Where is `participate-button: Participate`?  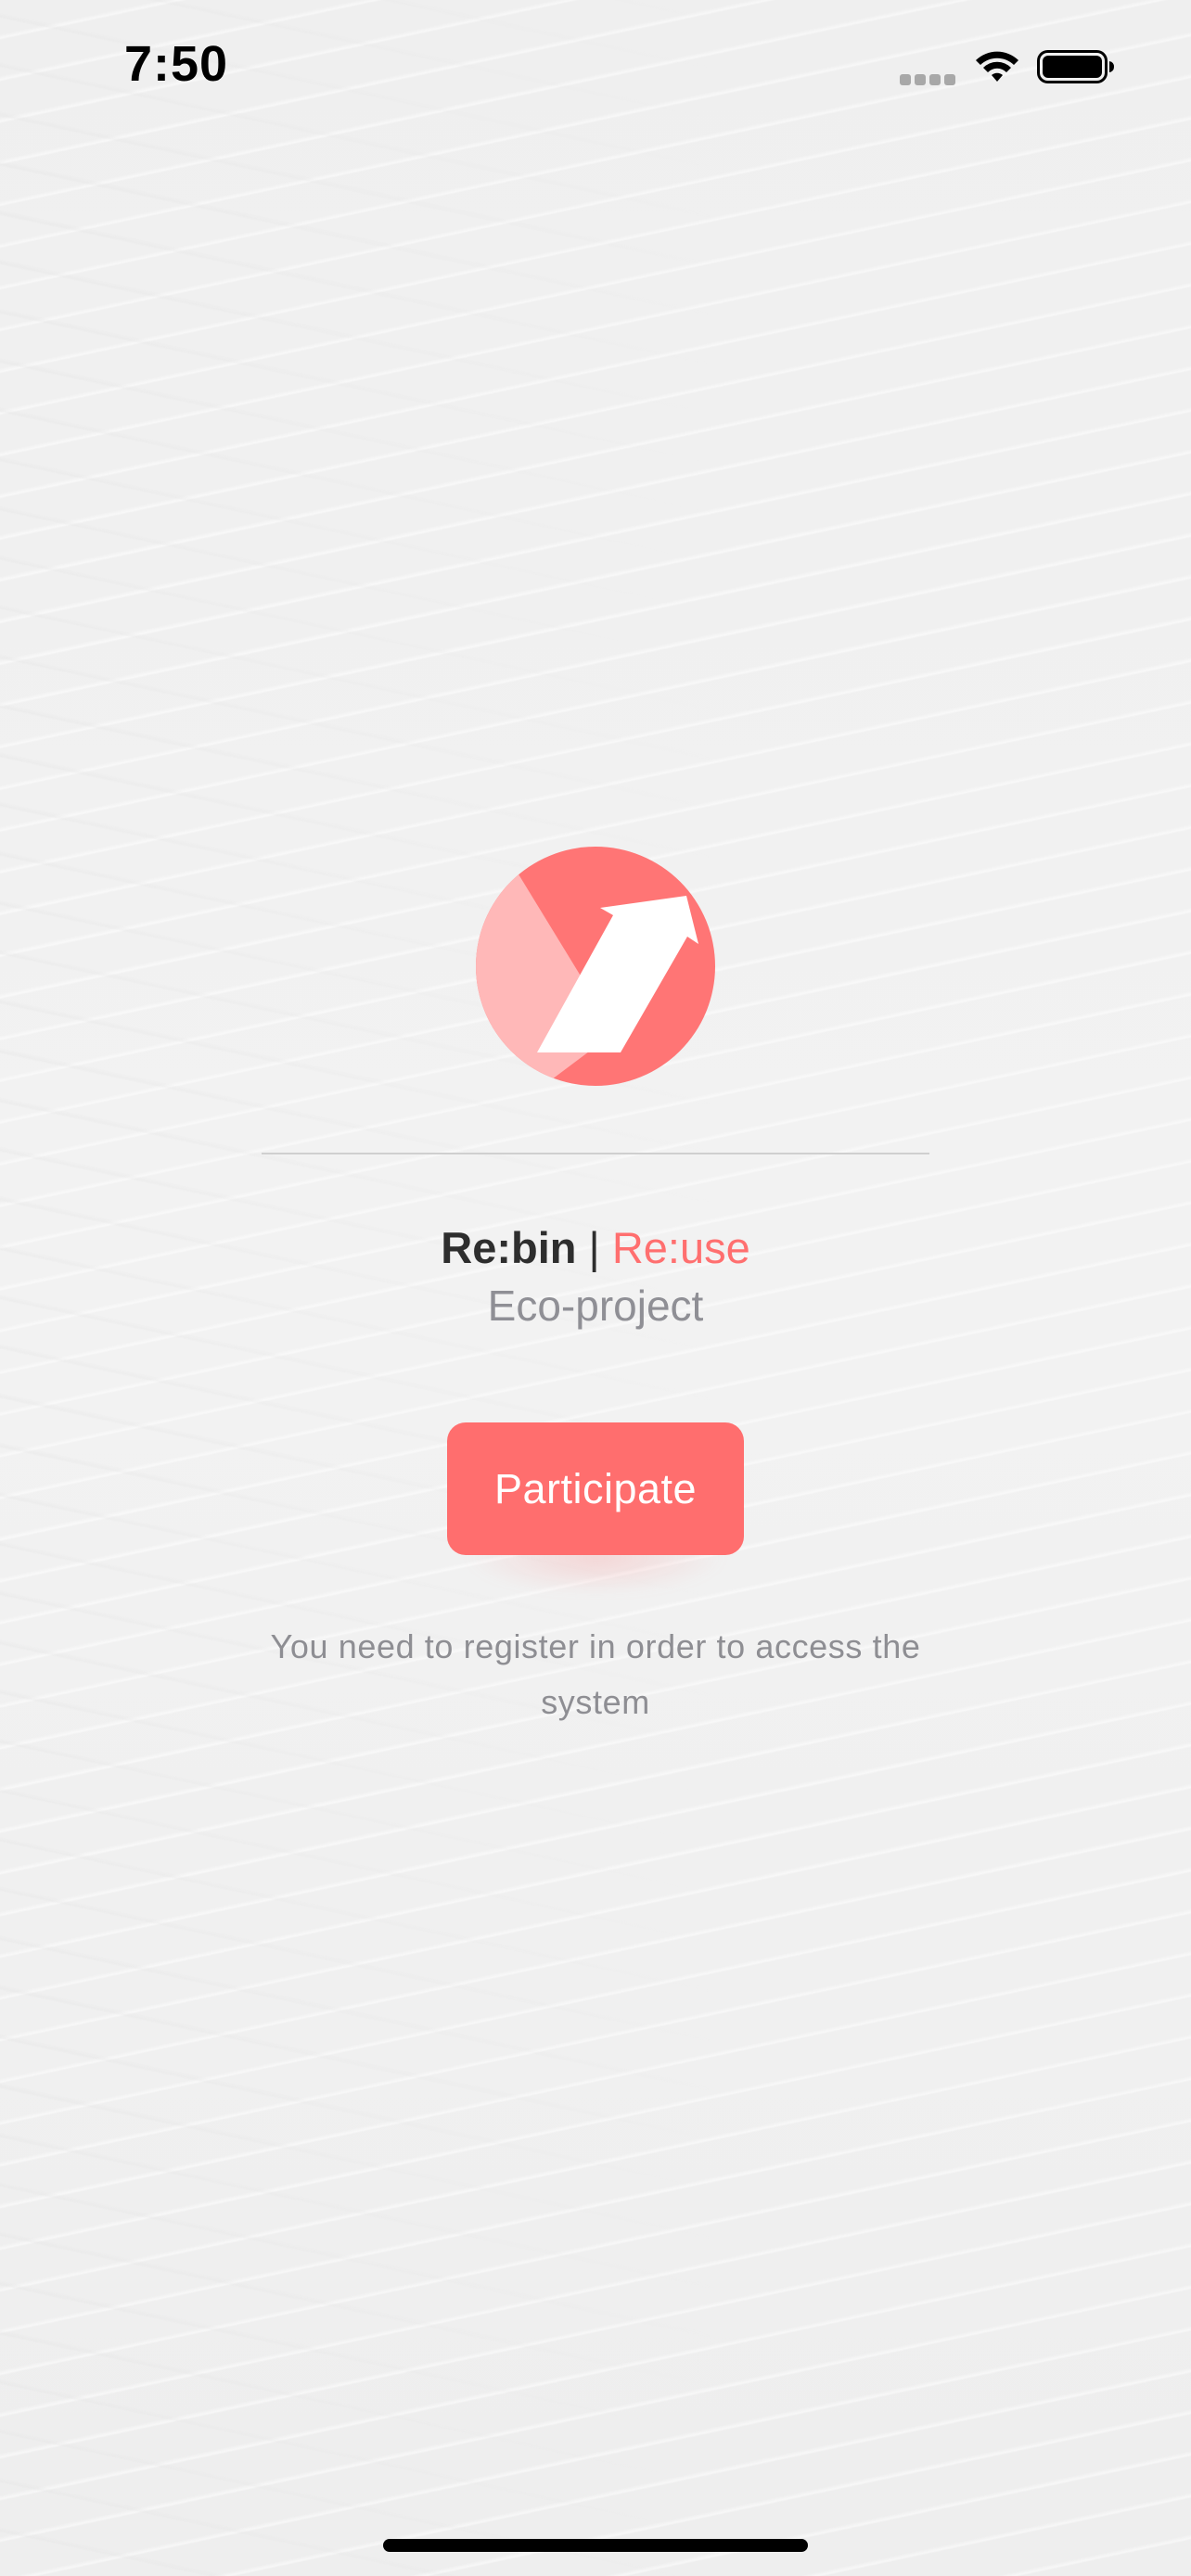
participate-button: Participate is located at coordinates (595, 1488).